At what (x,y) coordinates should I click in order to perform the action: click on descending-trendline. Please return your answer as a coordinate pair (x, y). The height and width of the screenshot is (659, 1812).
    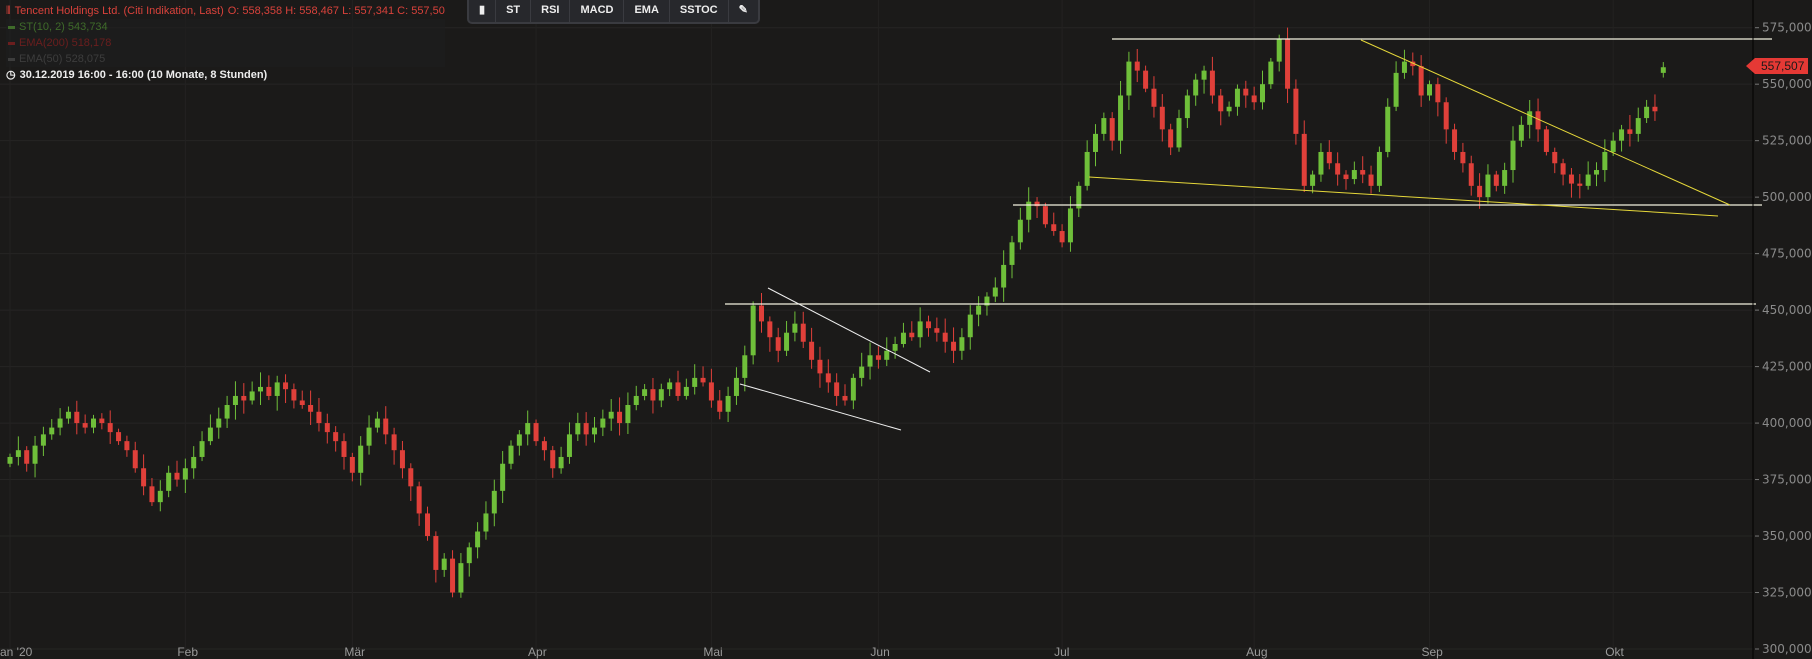
    Looking at the image, I should click on (1545, 122).